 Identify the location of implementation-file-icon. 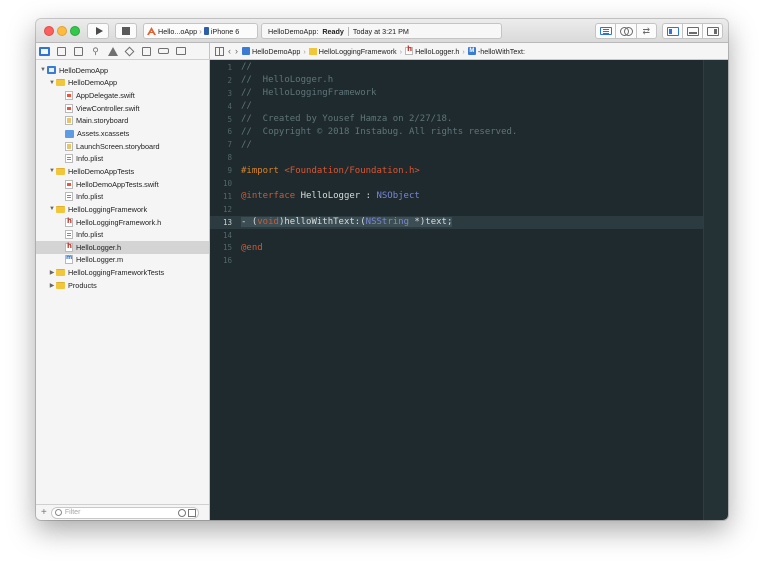
(69, 259).